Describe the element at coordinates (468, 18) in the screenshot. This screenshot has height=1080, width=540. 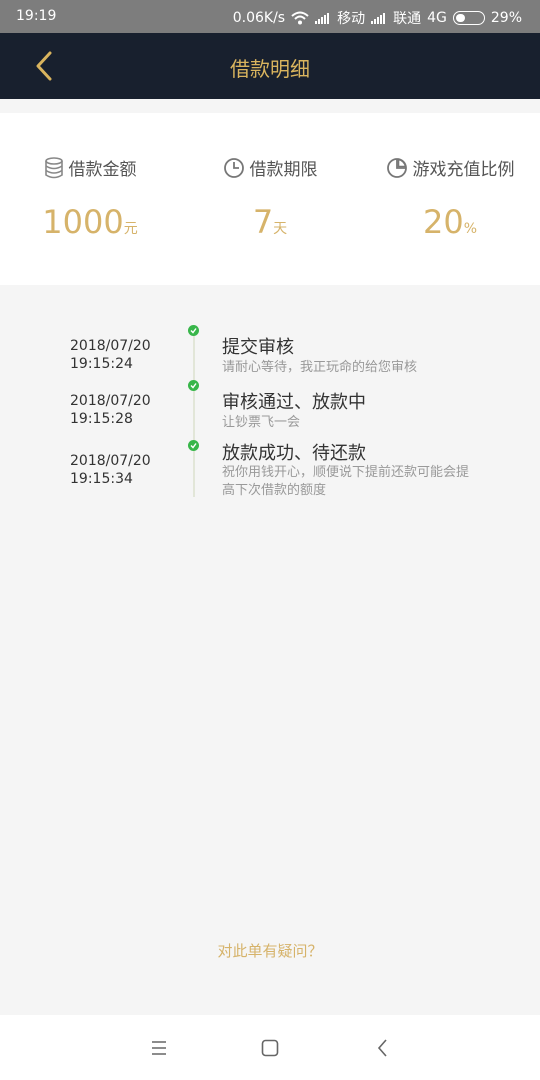
I see `battery-icon` at that location.